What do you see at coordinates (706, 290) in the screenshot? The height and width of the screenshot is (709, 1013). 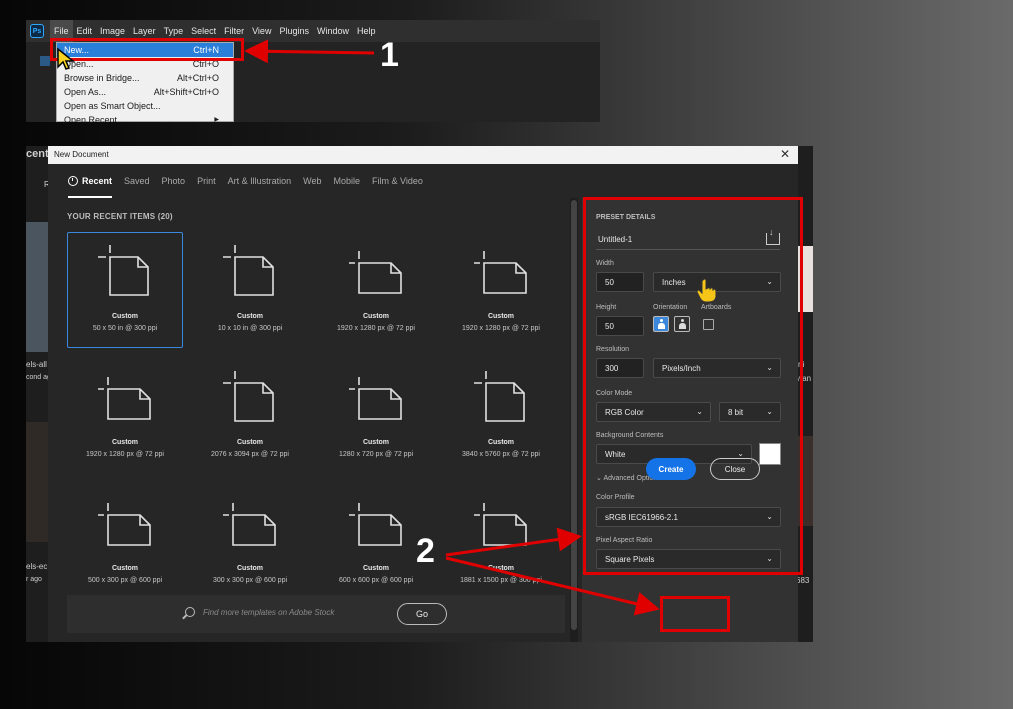 I see `hand-cursor-icon` at bounding box center [706, 290].